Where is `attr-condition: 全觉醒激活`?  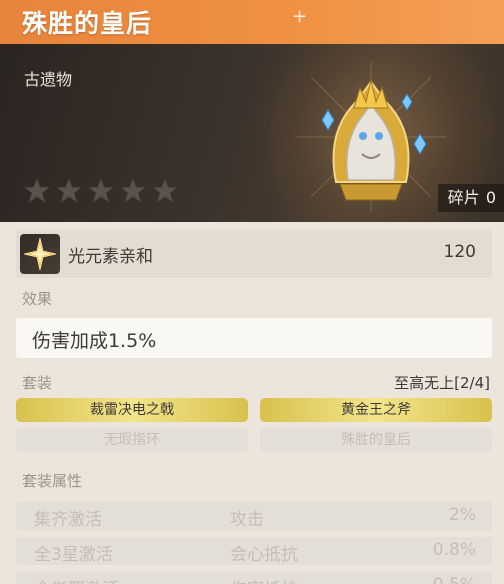
attr-condition: 全觉醒激活 is located at coordinates (76, 579).